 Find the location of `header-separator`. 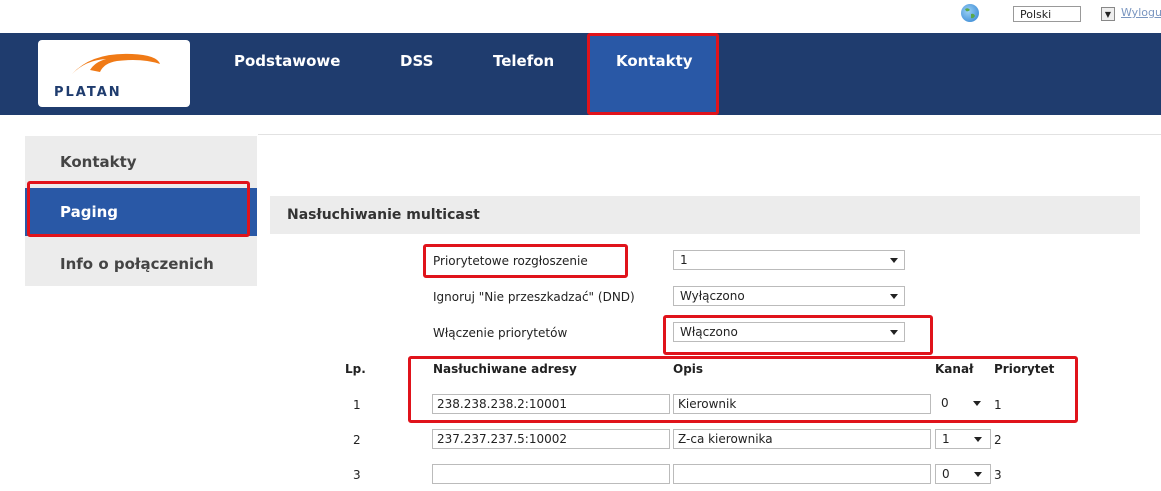

header-separator is located at coordinates (709, 134).